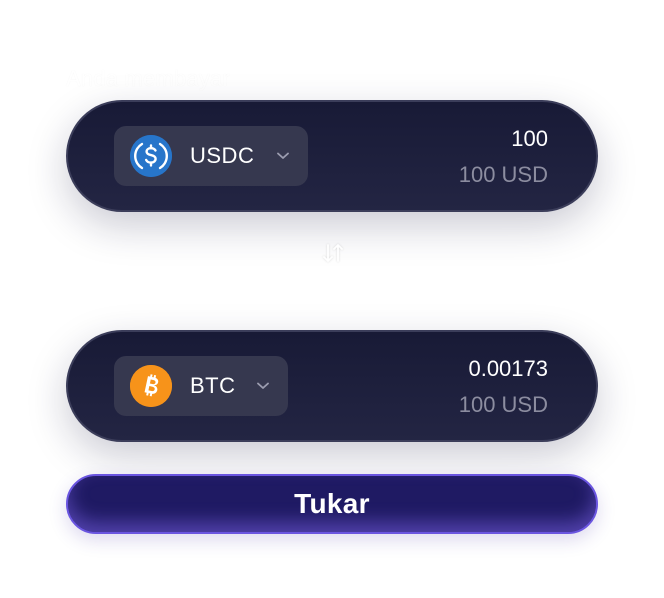  Describe the element at coordinates (529, 139) in the screenshot. I see `pay-amount: 100` at that location.